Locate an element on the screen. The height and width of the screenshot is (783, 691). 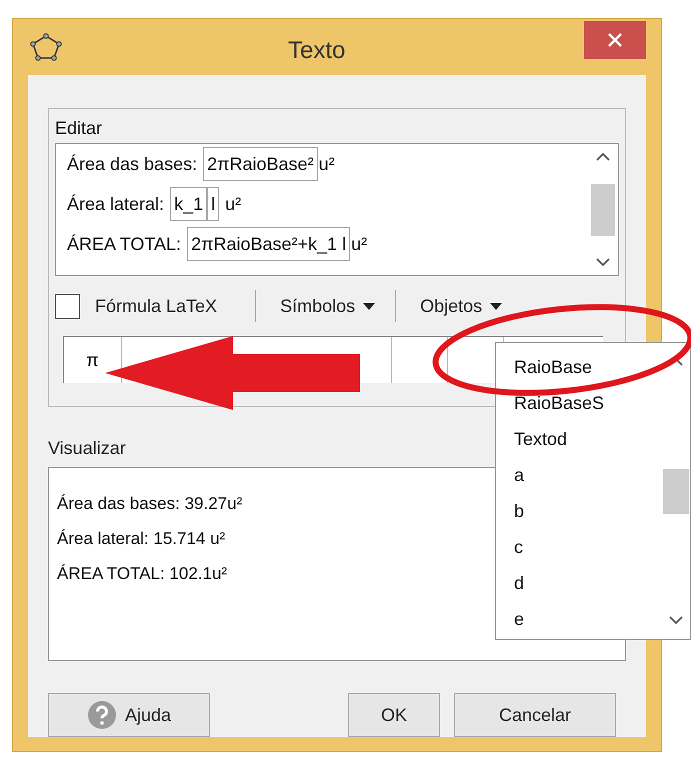
scroll-up-icon is located at coordinates (603, 156).